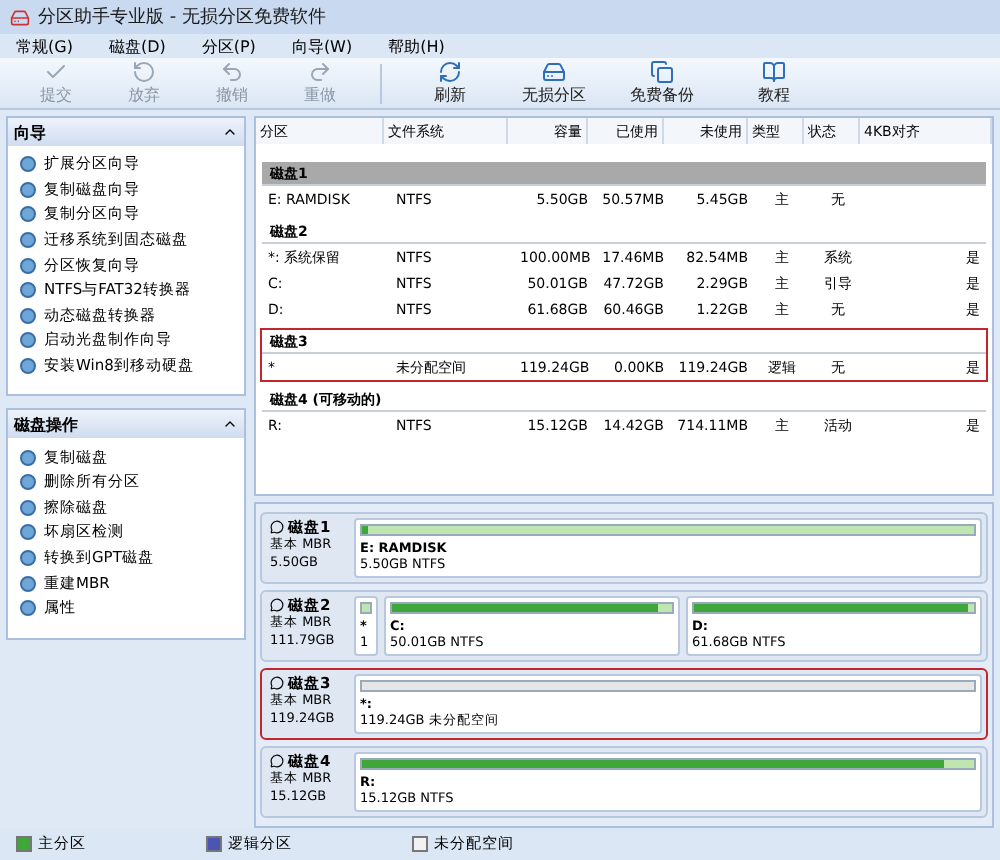  What do you see at coordinates (320, 72) in the screenshot?
I see `redo-icon` at bounding box center [320, 72].